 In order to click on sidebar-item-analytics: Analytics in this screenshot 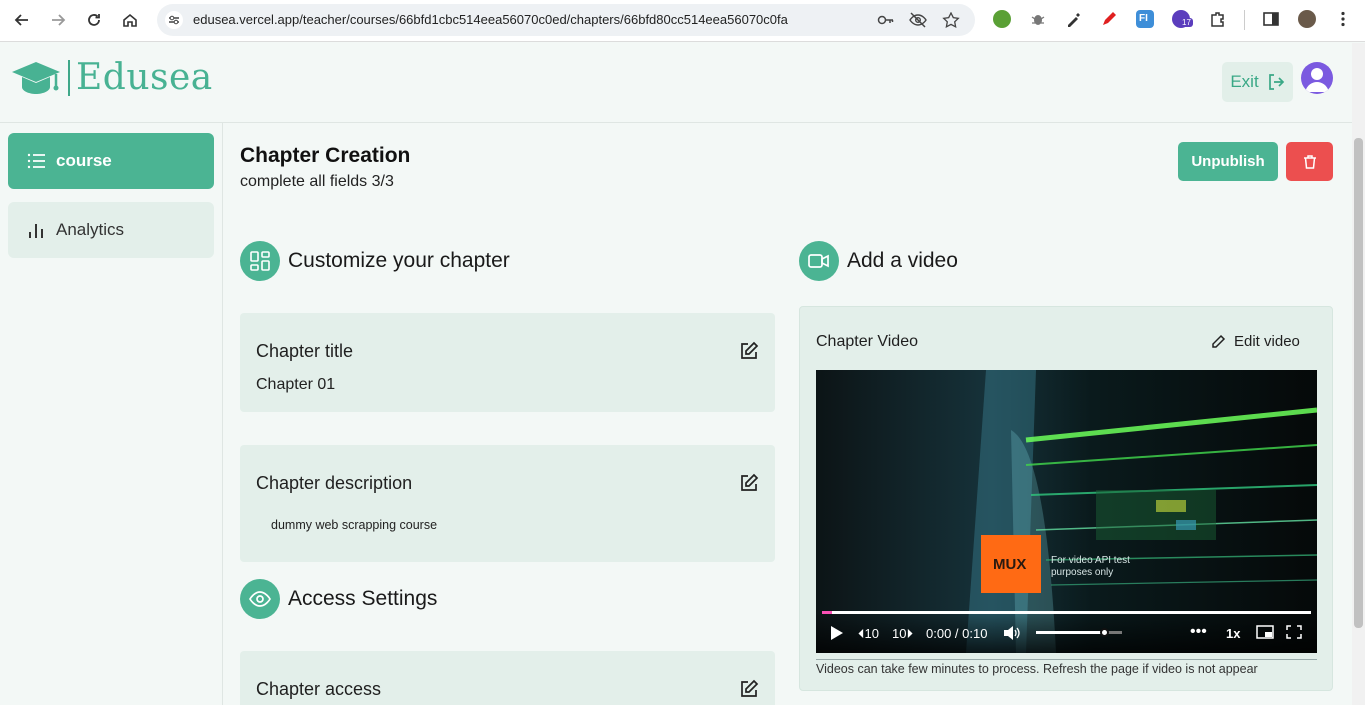, I will do `click(111, 230)`.